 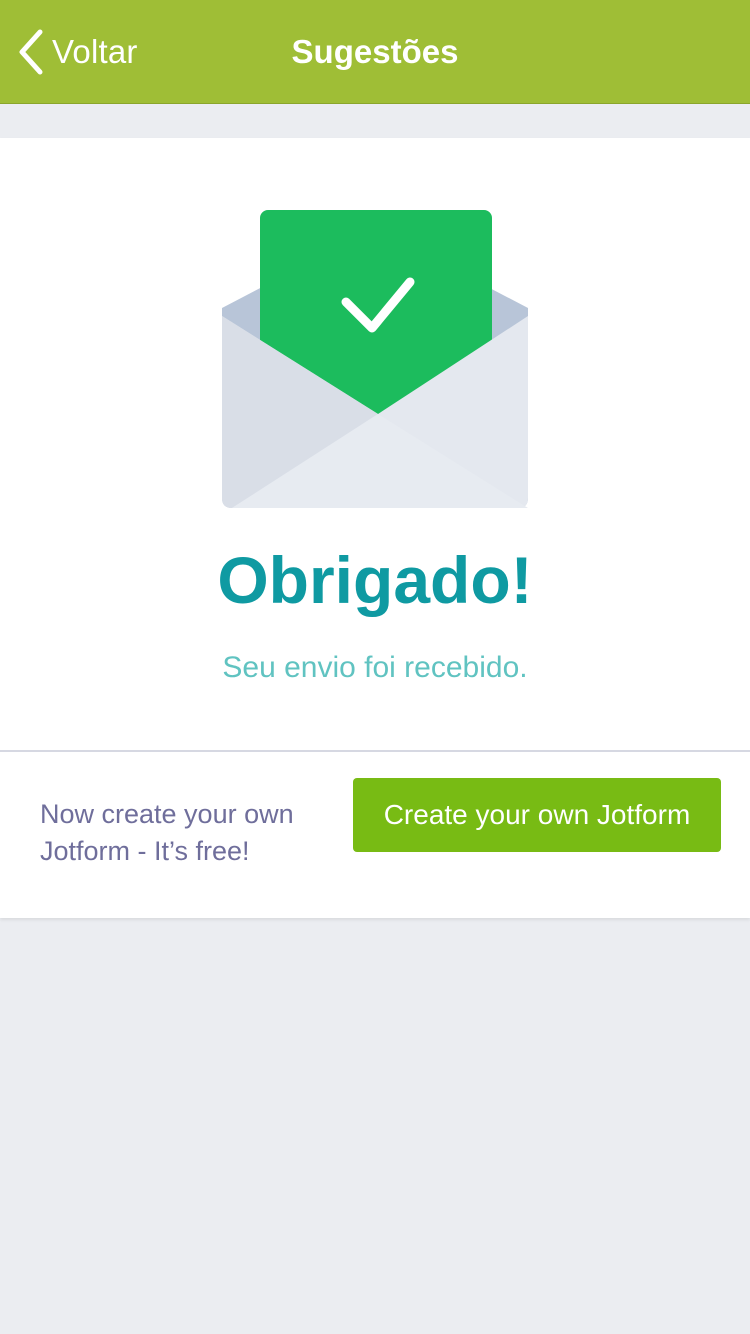 What do you see at coordinates (375, 751) in the screenshot?
I see `divider` at bounding box center [375, 751].